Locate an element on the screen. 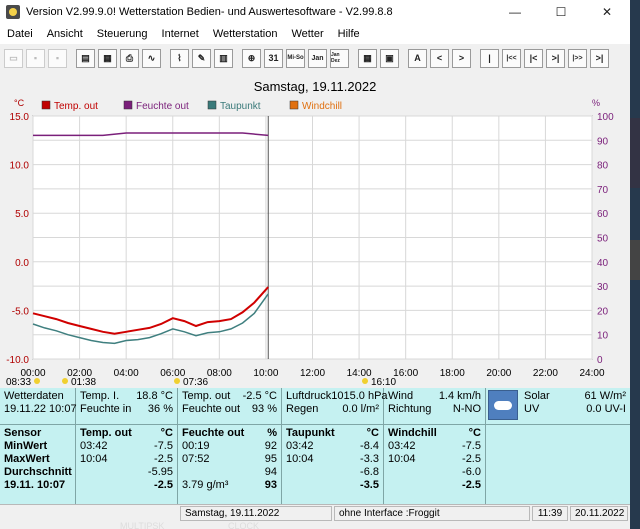 This screenshot has width=640, height=529. desktop-label: CLOCK is located at coordinates (244, 525).